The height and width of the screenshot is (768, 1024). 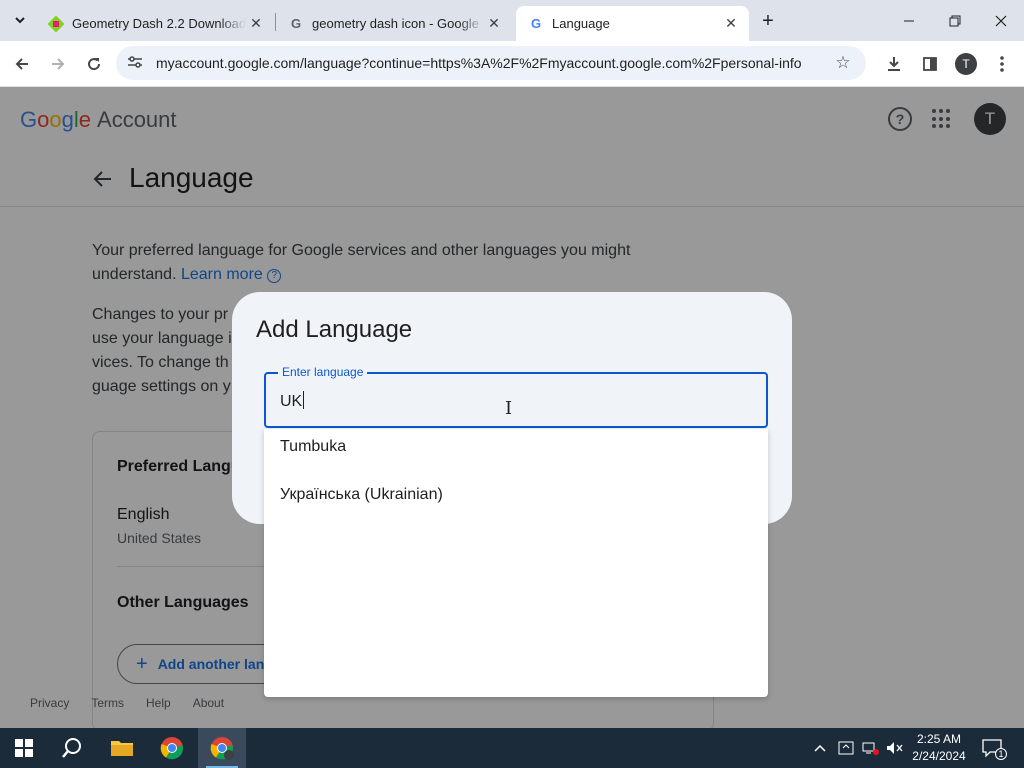 I want to click on back-icon, so click(x=22, y=64).